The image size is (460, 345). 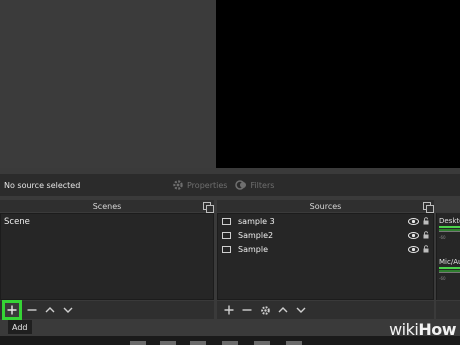 I want to click on filters-icon, so click(x=241, y=185).